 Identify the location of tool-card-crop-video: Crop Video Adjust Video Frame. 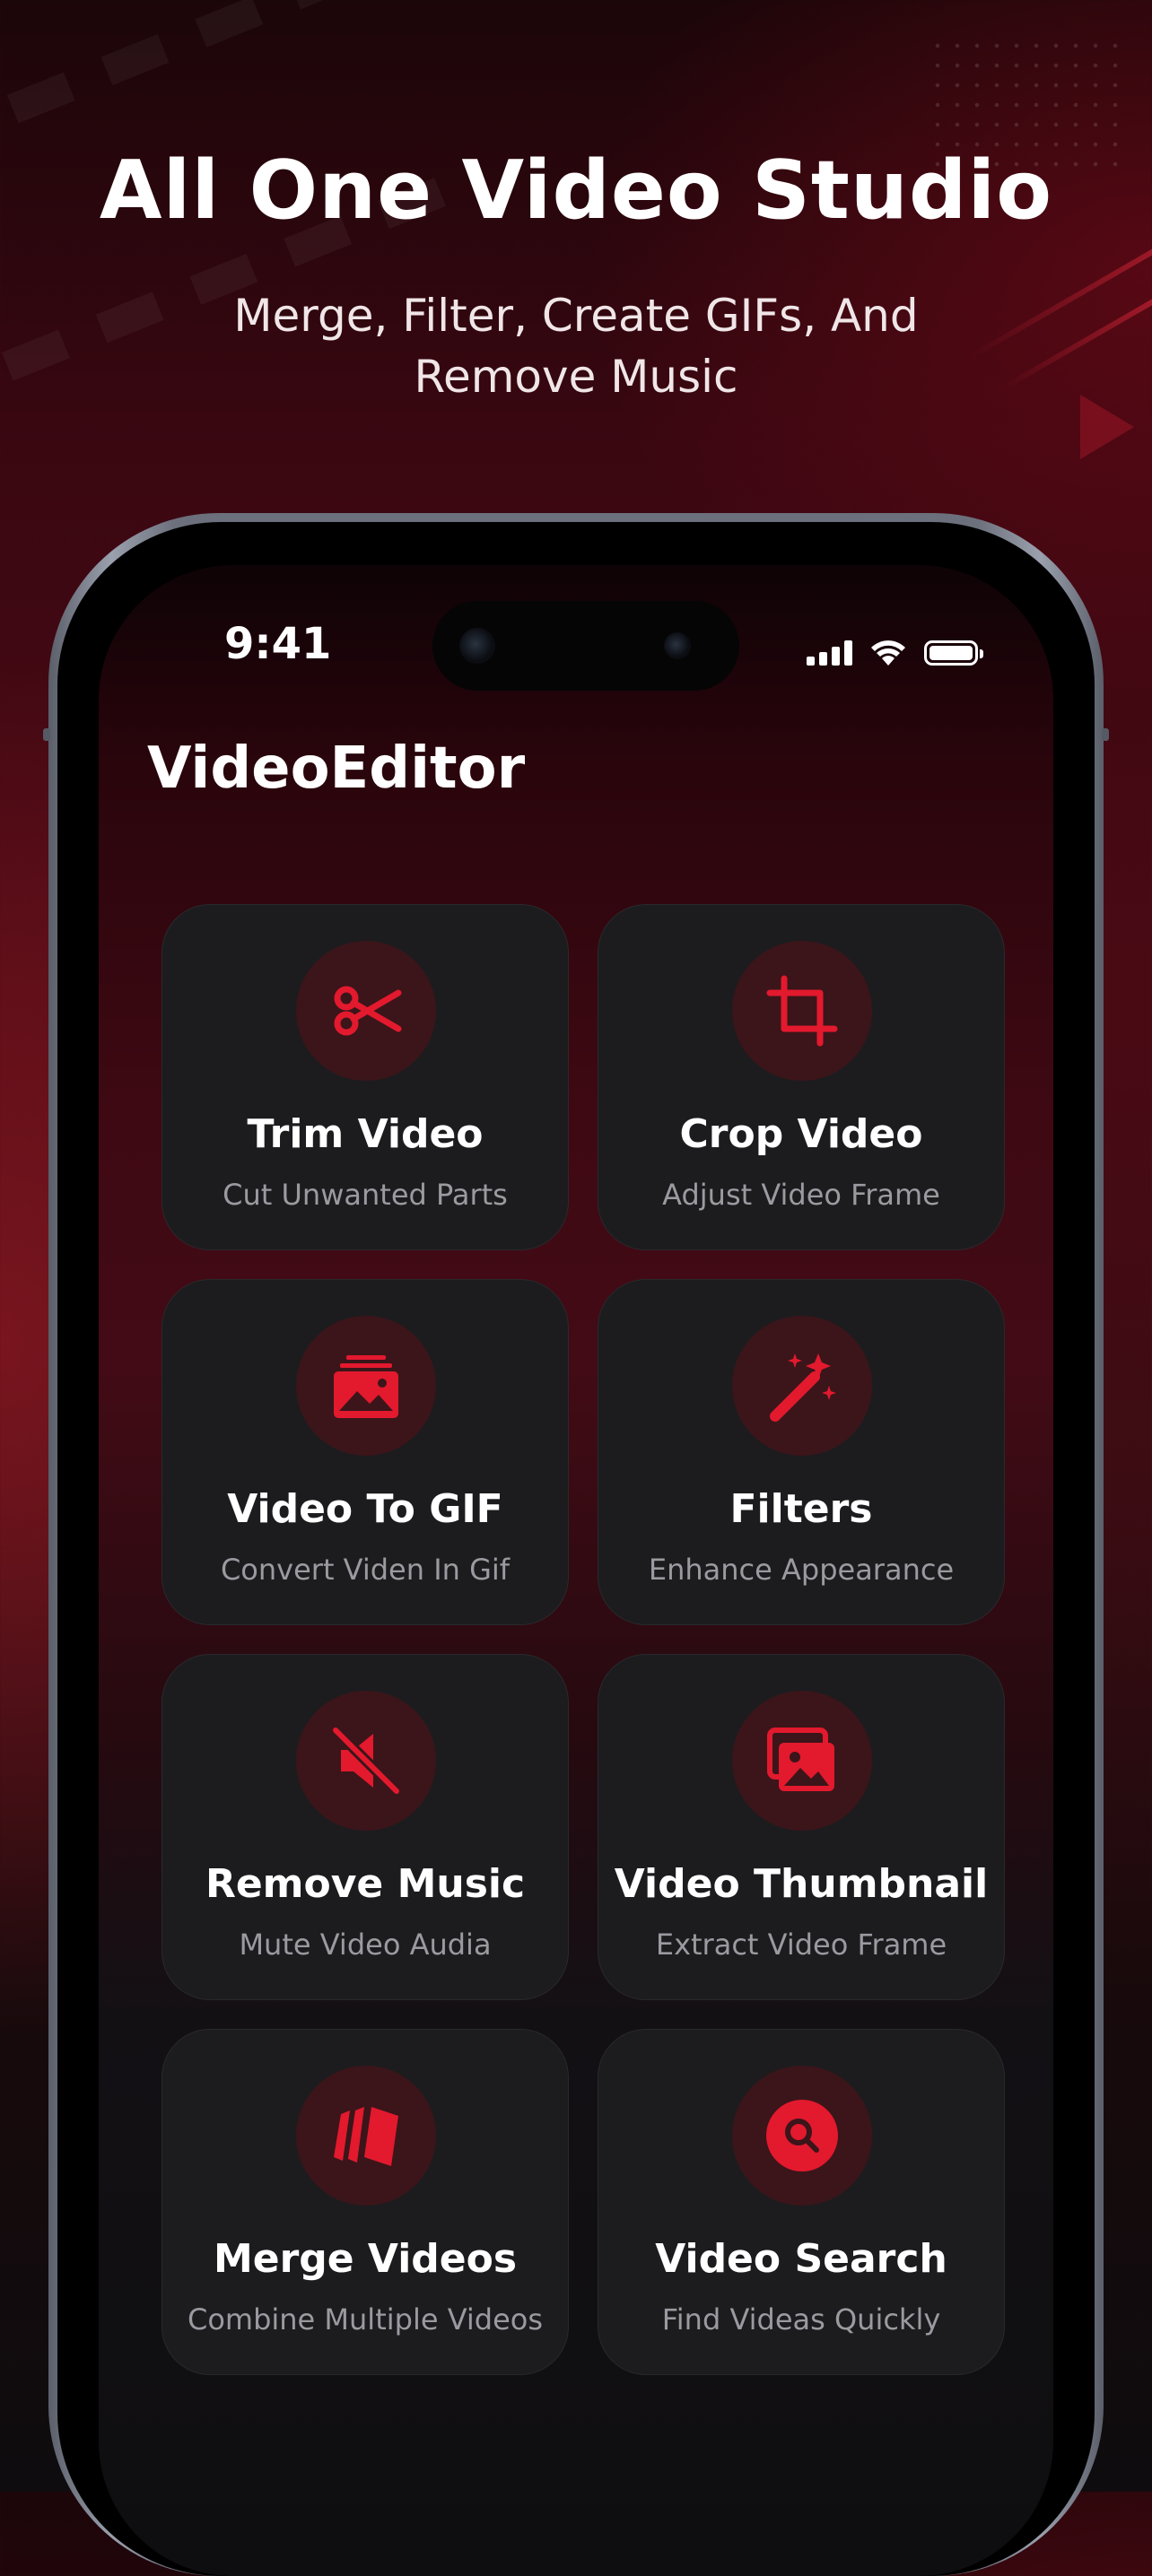
(801, 1077).